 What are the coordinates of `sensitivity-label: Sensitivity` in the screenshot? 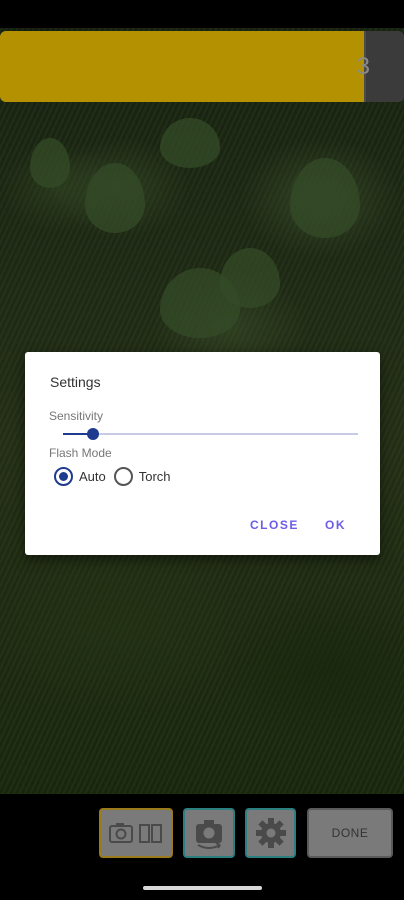 It's located at (76, 416).